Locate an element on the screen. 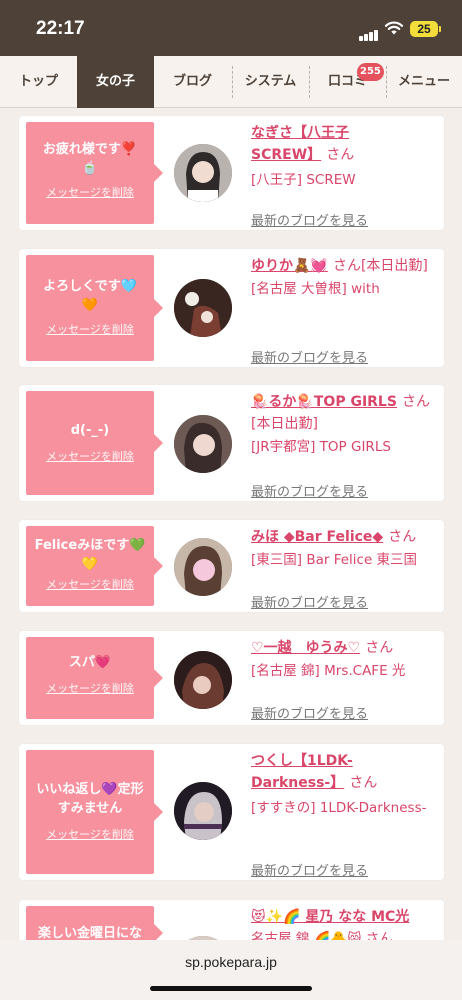 The height and width of the screenshot is (1000, 462). message-bubble: よろしくです🩵 🧡 メッセージを削除 is located at coordinates (94, 308).